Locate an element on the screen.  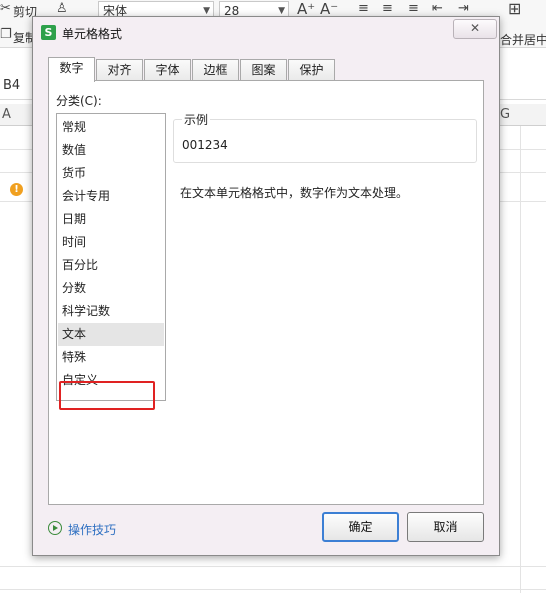
sample-group: 示例 001234 is located at coordinates (325, 137).